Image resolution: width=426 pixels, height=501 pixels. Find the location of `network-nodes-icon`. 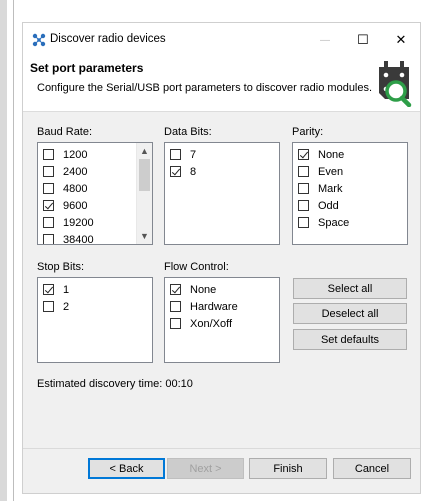

network-nodes-icon is located at coordinates (39, 40).